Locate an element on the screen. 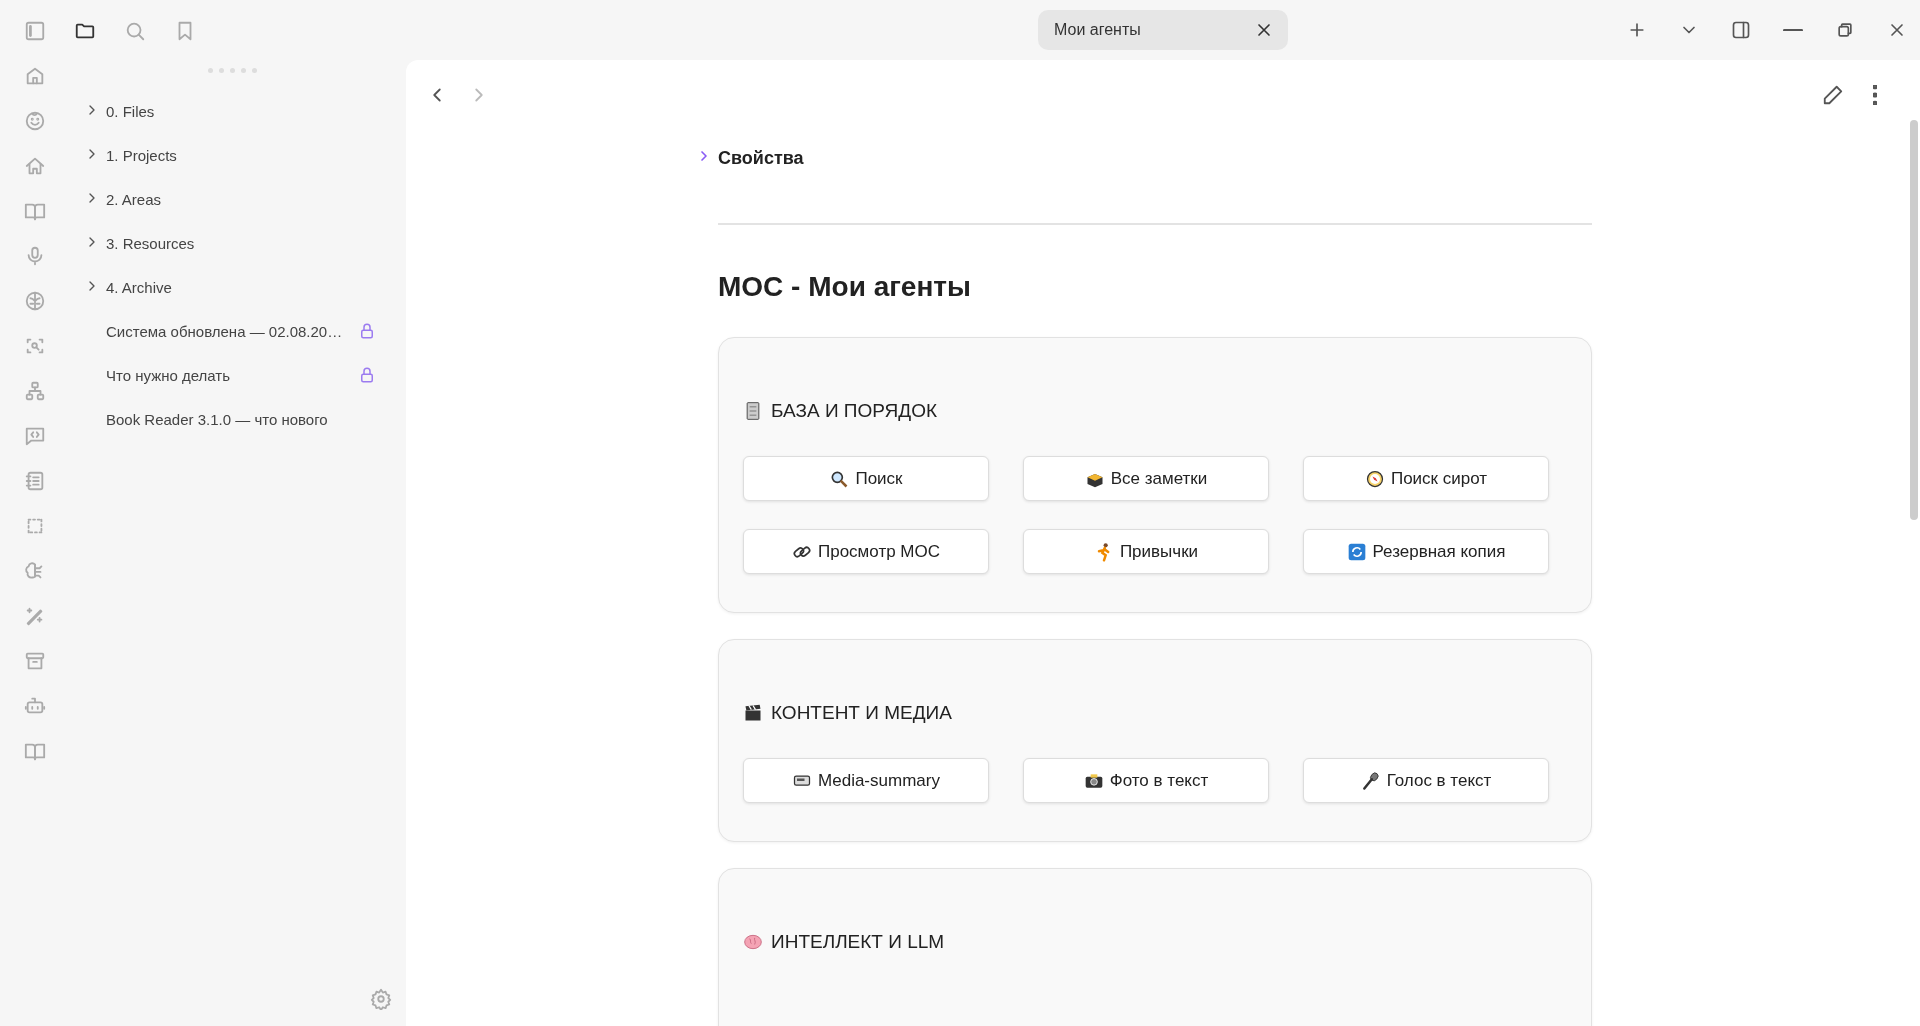 This screenshot has width=1920, height=1026. agent-button: Media-summary is located at coordinates (866, 780).